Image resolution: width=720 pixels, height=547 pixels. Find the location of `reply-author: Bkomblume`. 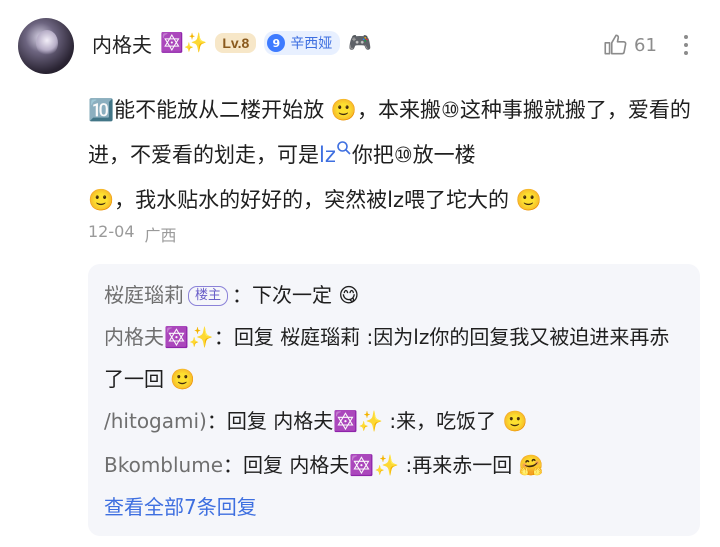

reply-author: Bkomblume is located at coordinates (163, 465).